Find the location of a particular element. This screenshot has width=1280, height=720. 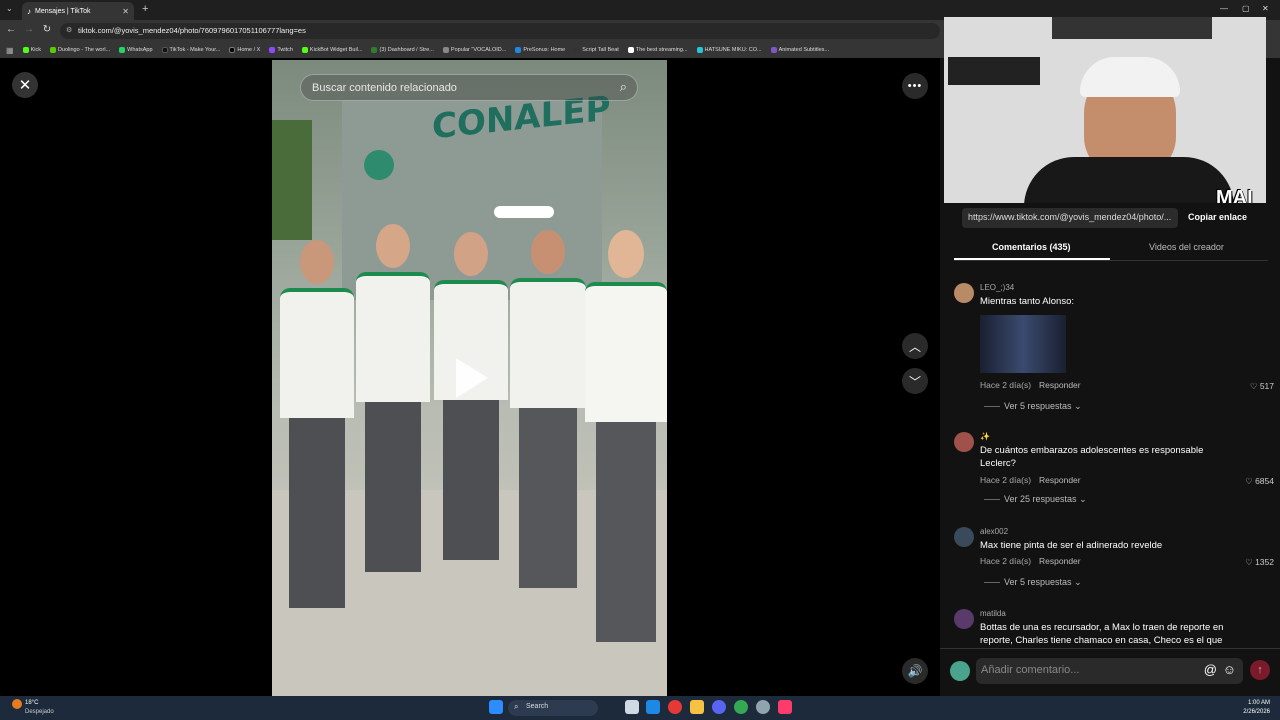

mention-icon: @ is located at coordinates (1210, 669).